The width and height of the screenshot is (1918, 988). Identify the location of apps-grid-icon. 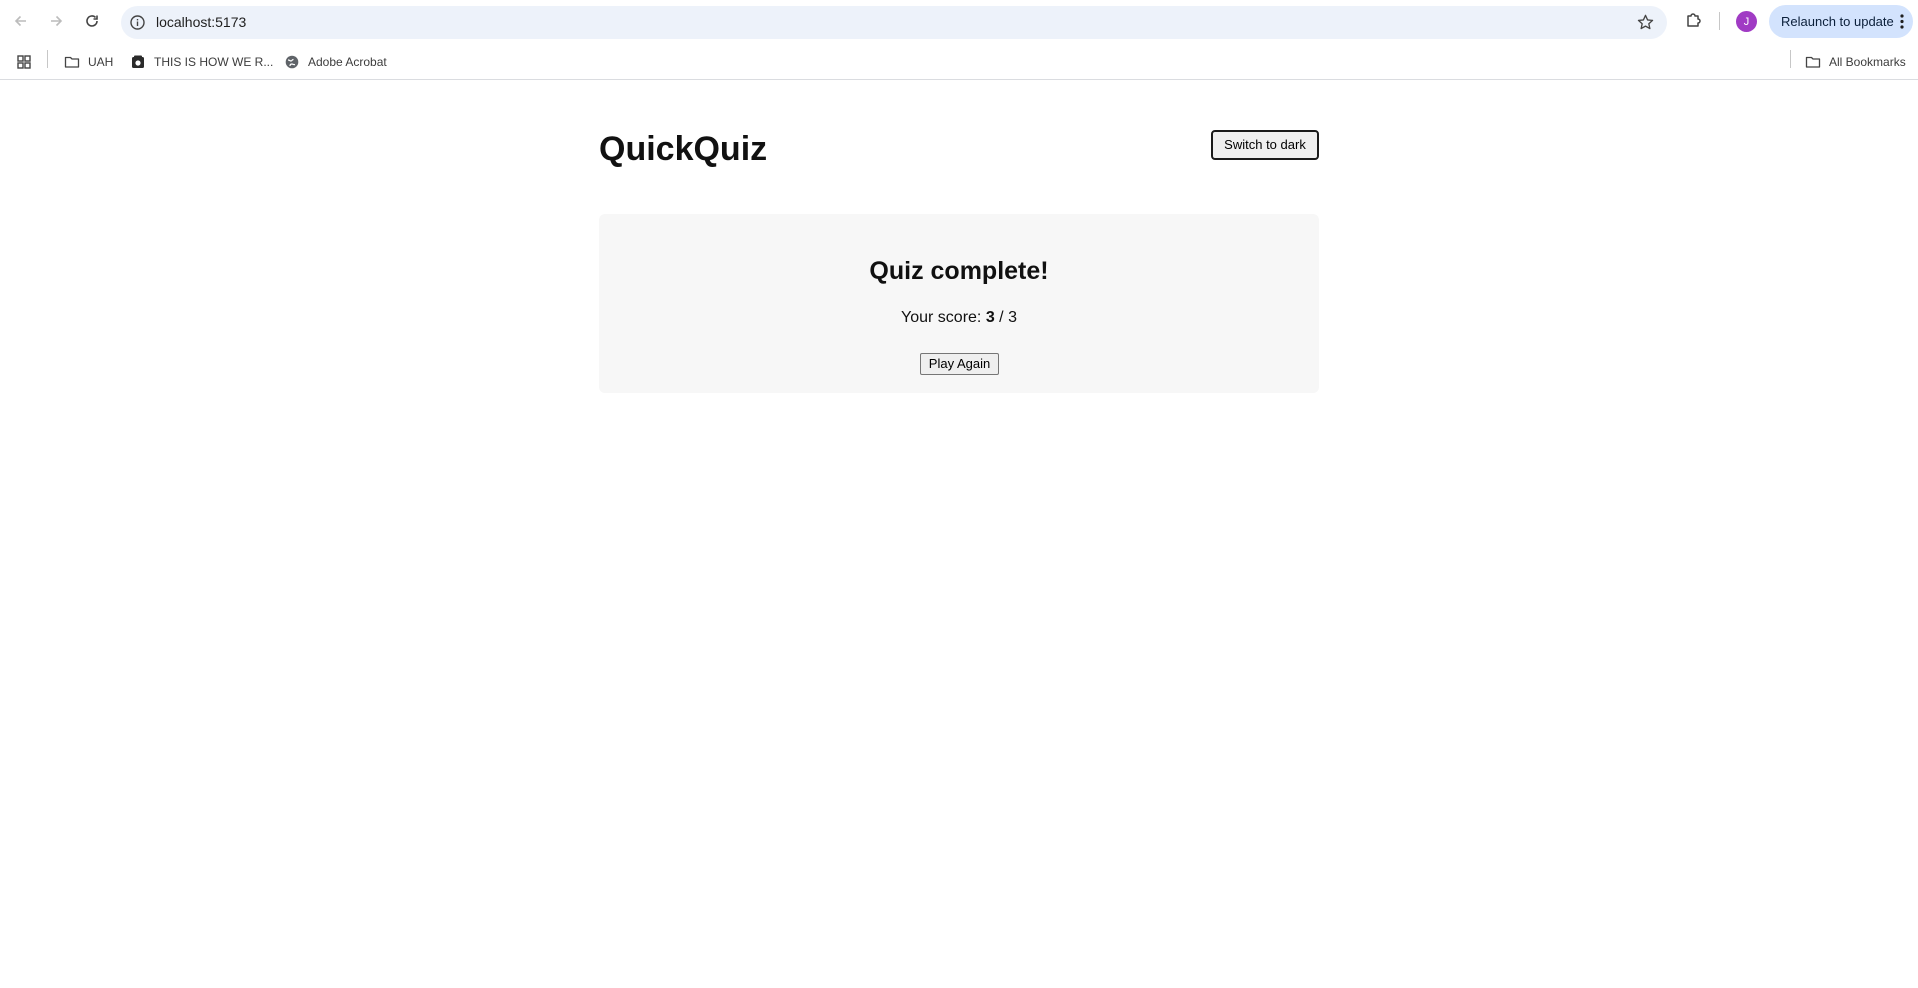
(24, 62).